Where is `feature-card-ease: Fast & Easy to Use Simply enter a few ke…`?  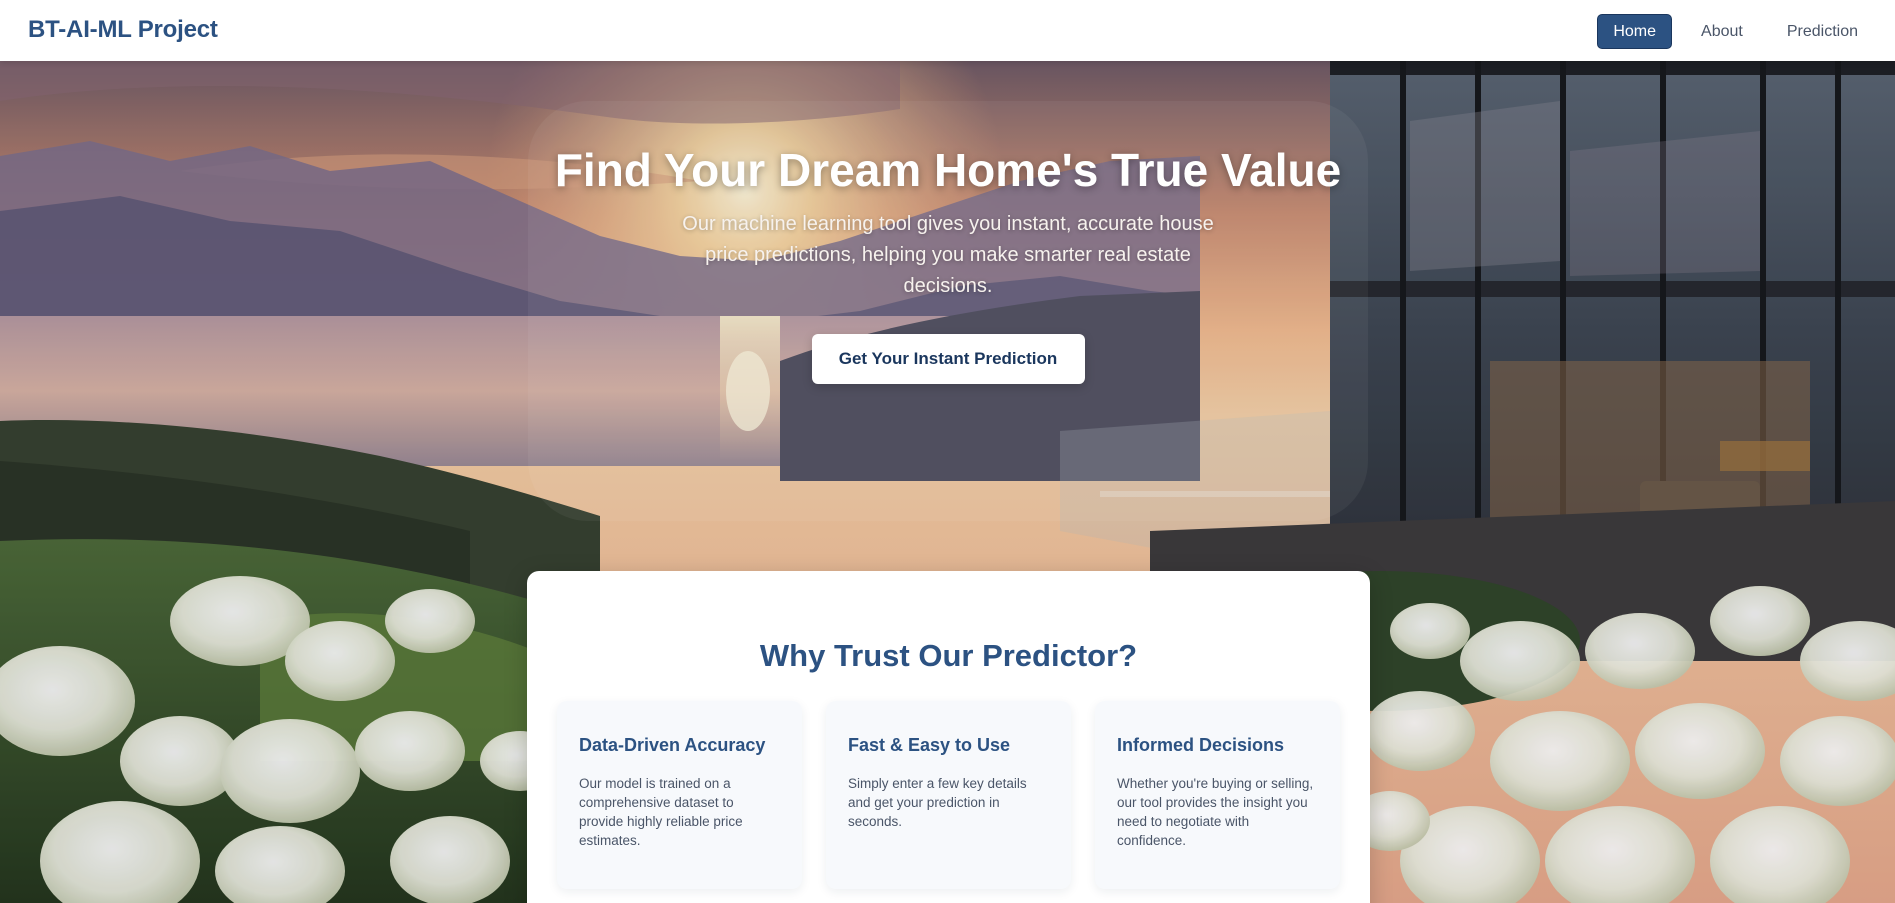
feature-card-ease: Fast & Easy to Use Simply enter a few ke… is located at coordinates (948, 795).